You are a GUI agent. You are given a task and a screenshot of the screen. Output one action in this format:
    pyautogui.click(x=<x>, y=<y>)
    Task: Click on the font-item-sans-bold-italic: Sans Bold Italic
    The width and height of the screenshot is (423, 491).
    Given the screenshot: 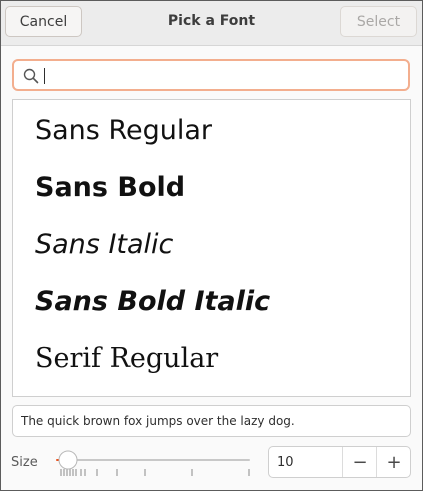 What is the action you would take?
    pyautogui.click(x=152, y=302)
    